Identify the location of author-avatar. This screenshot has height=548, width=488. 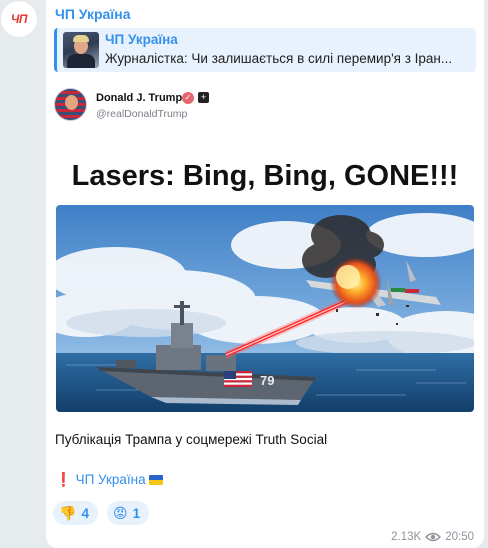
(70, 104).